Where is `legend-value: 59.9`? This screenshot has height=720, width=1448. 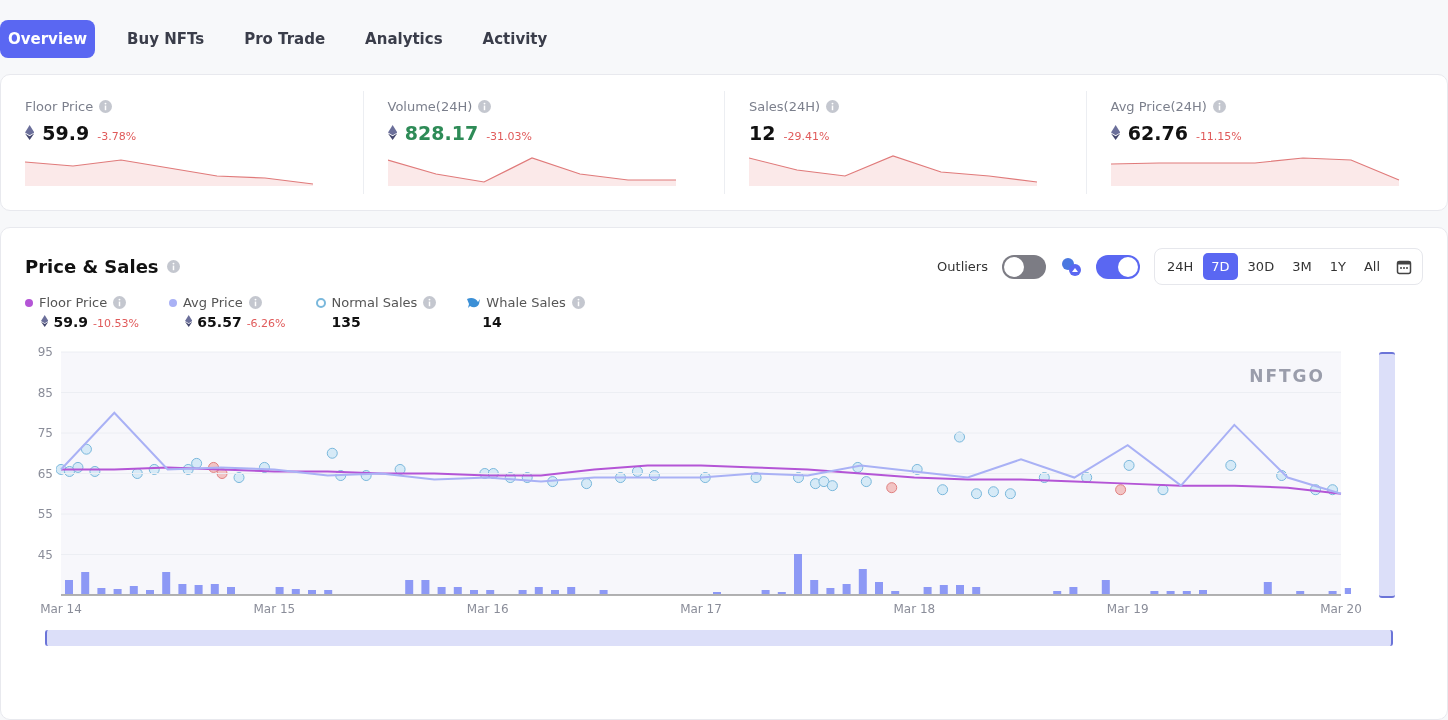
legend-value: 59.9 is located at coordinates (70, 322).